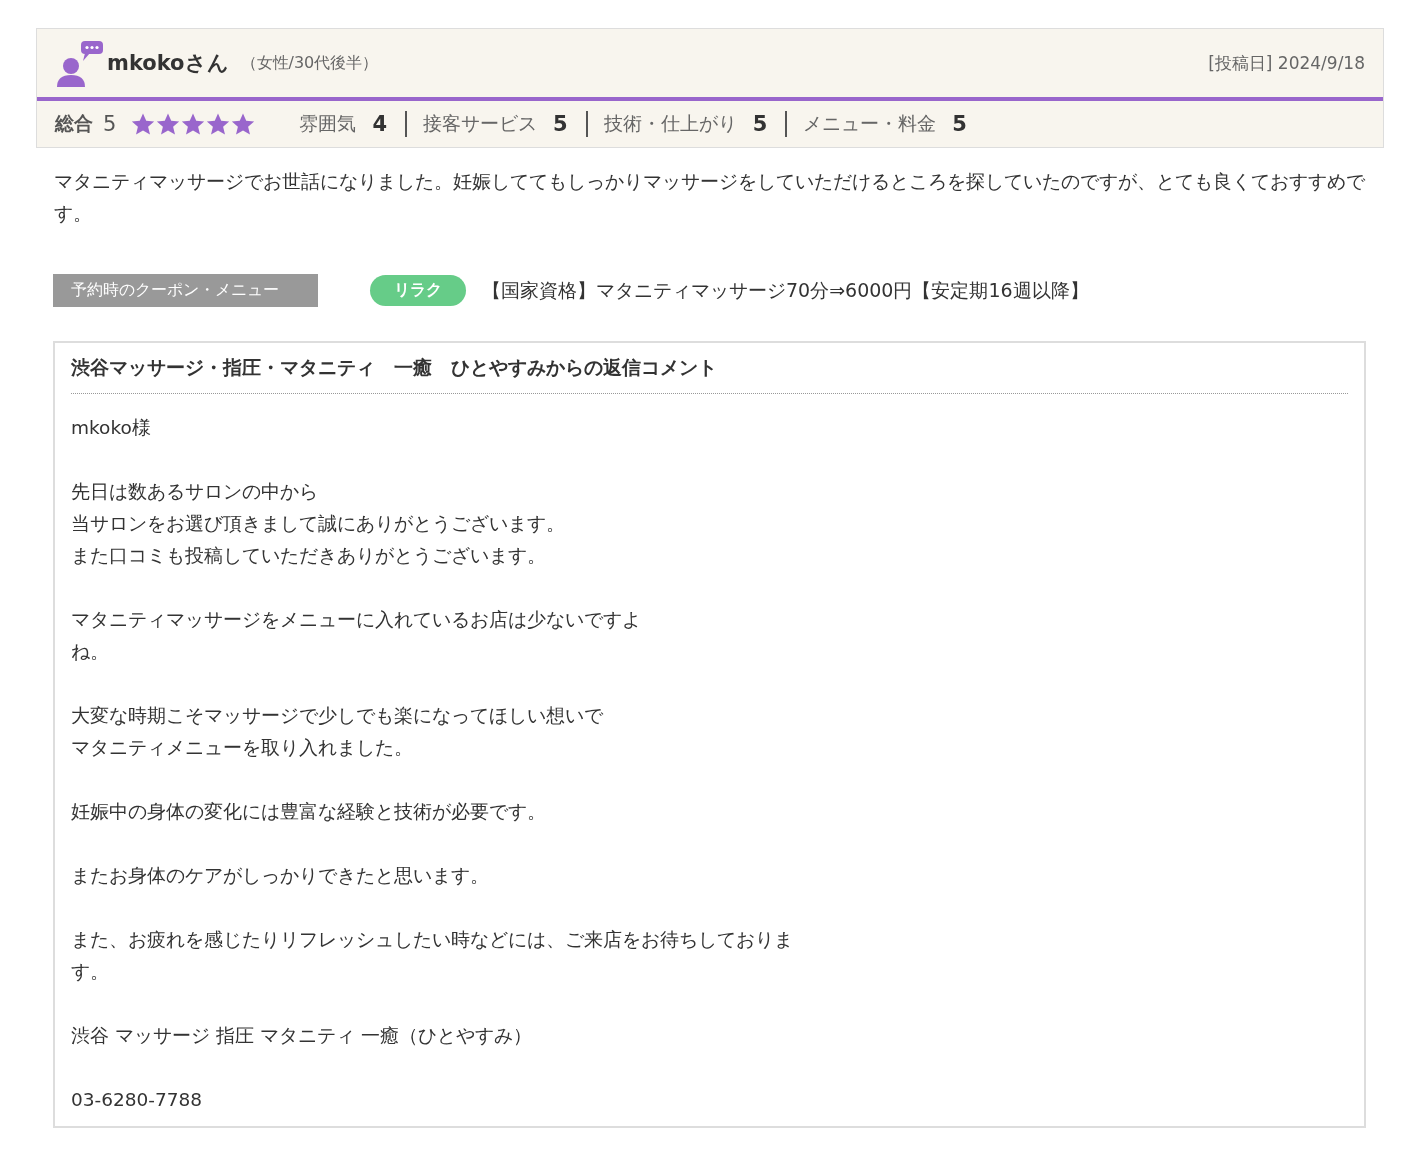 The height and width of the screenshot is (1151, 1423). What do you see at coordinates (337, 732) in the screenshot?
I see `reply-paragraph: 大変な時期こそマッサージで少しでも楽になってほしい想いで マタニティメニューを取り入れました。` at bounding box center [337, 732].